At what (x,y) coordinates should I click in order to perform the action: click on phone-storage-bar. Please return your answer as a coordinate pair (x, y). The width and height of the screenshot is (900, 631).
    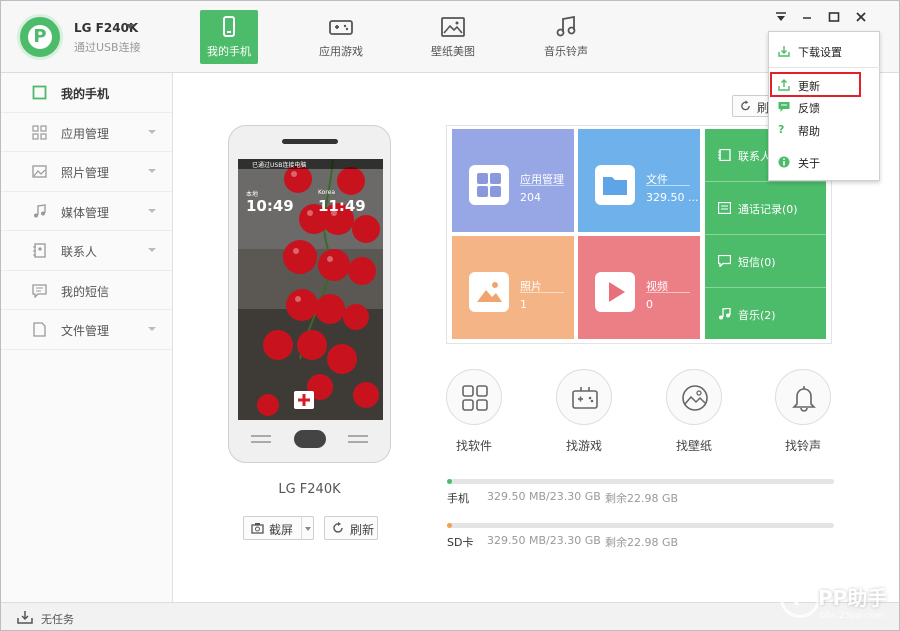
    Looking at the image, I should click on (640, 481).